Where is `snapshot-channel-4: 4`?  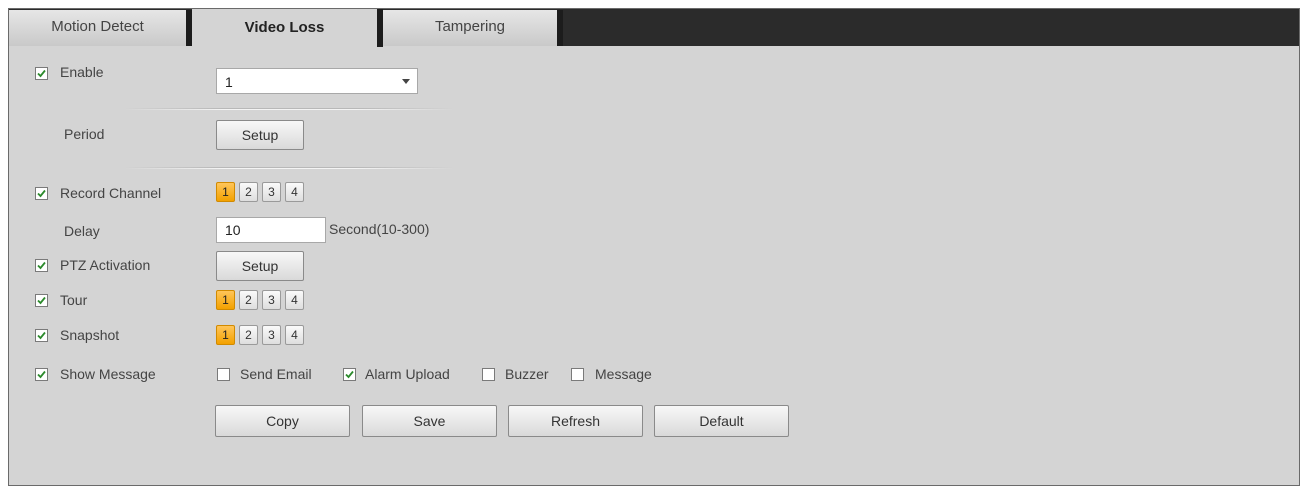 snapshot-channel-4: 4 is located at coordinates (294, 335).